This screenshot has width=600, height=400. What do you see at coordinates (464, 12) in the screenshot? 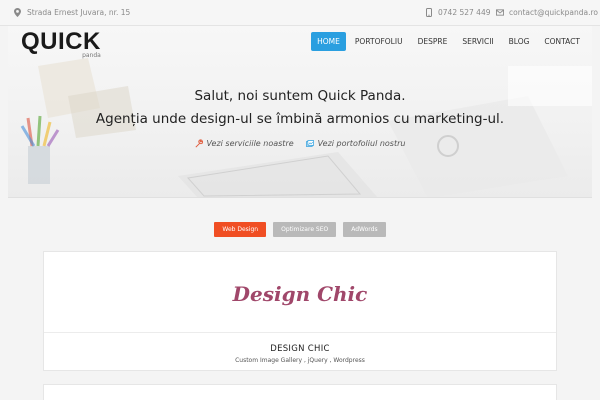
I see `phone-text: 0742 527 449` at bounding box center [464, 12].